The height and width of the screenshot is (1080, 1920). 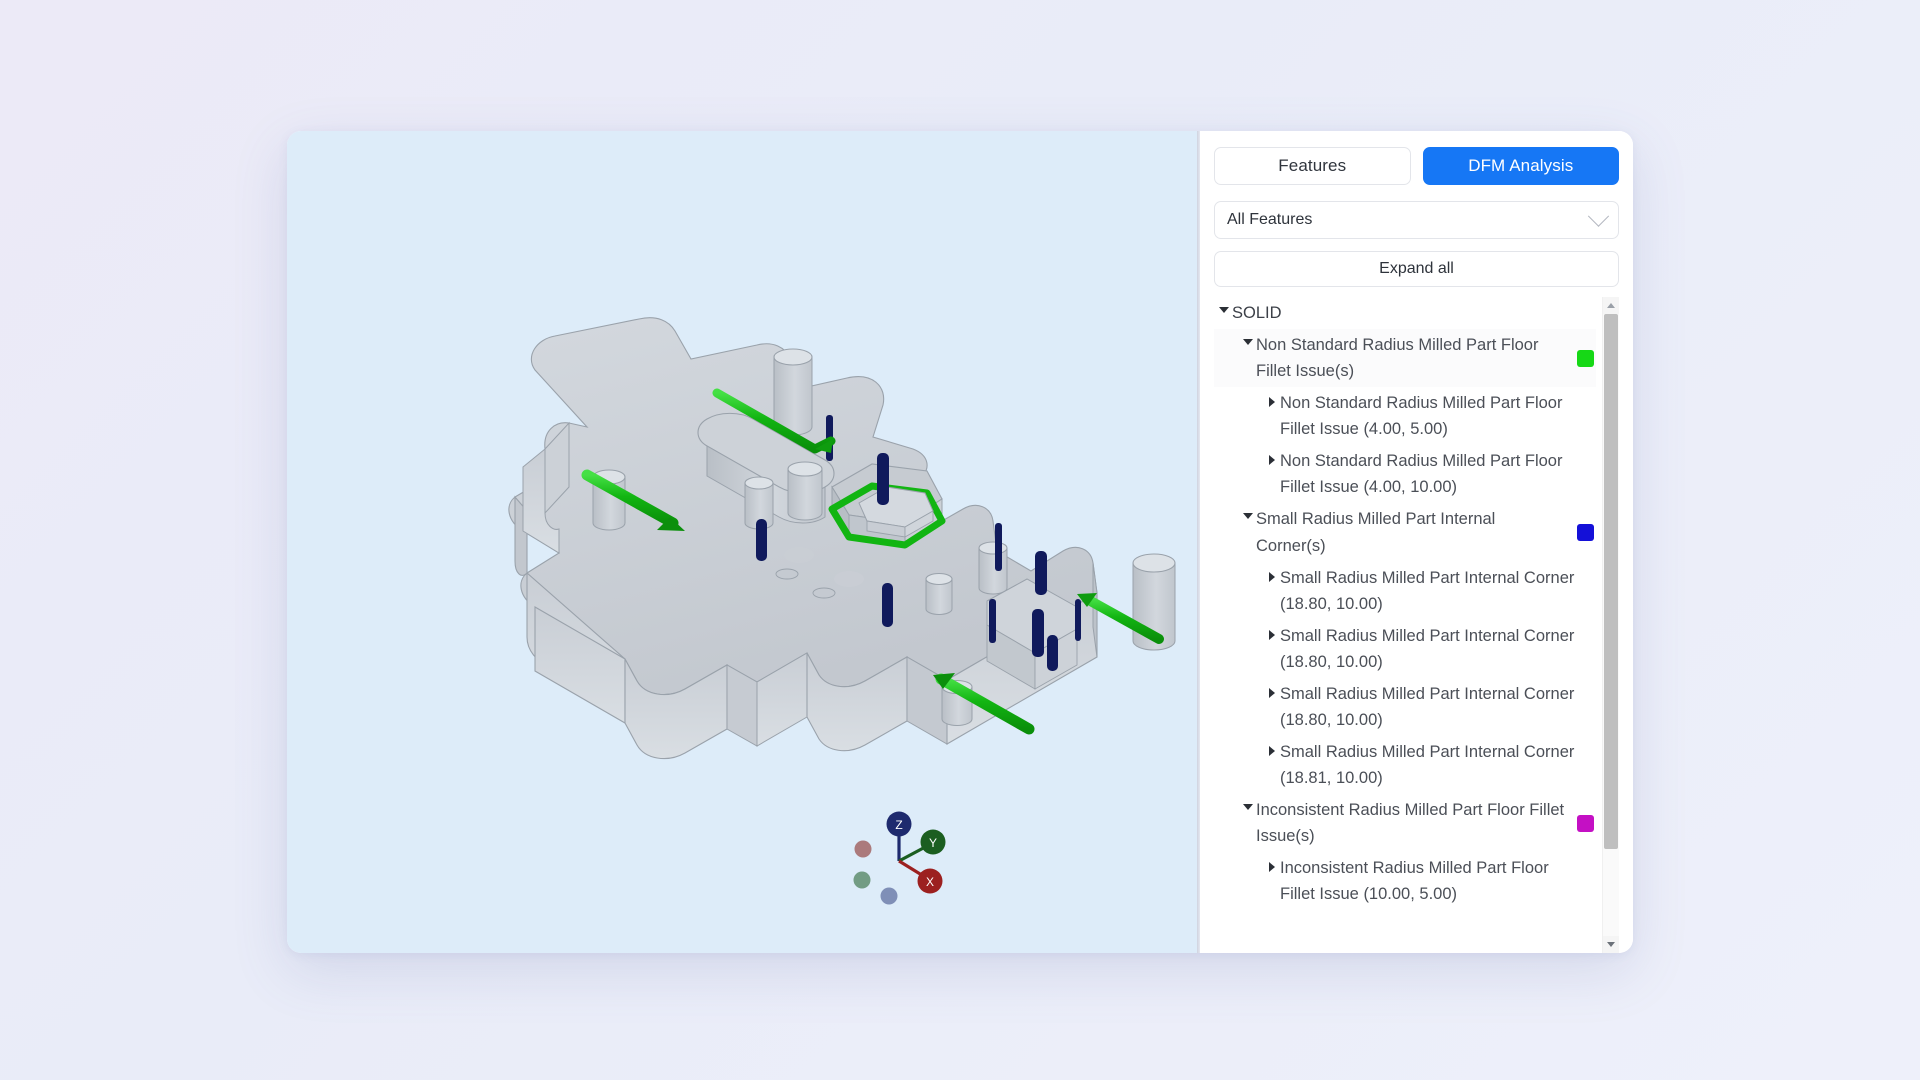 What do you see at coordinates (863, 849) in the screenshot?
I see `negative-x-dot` at bounding box center [863, 849].